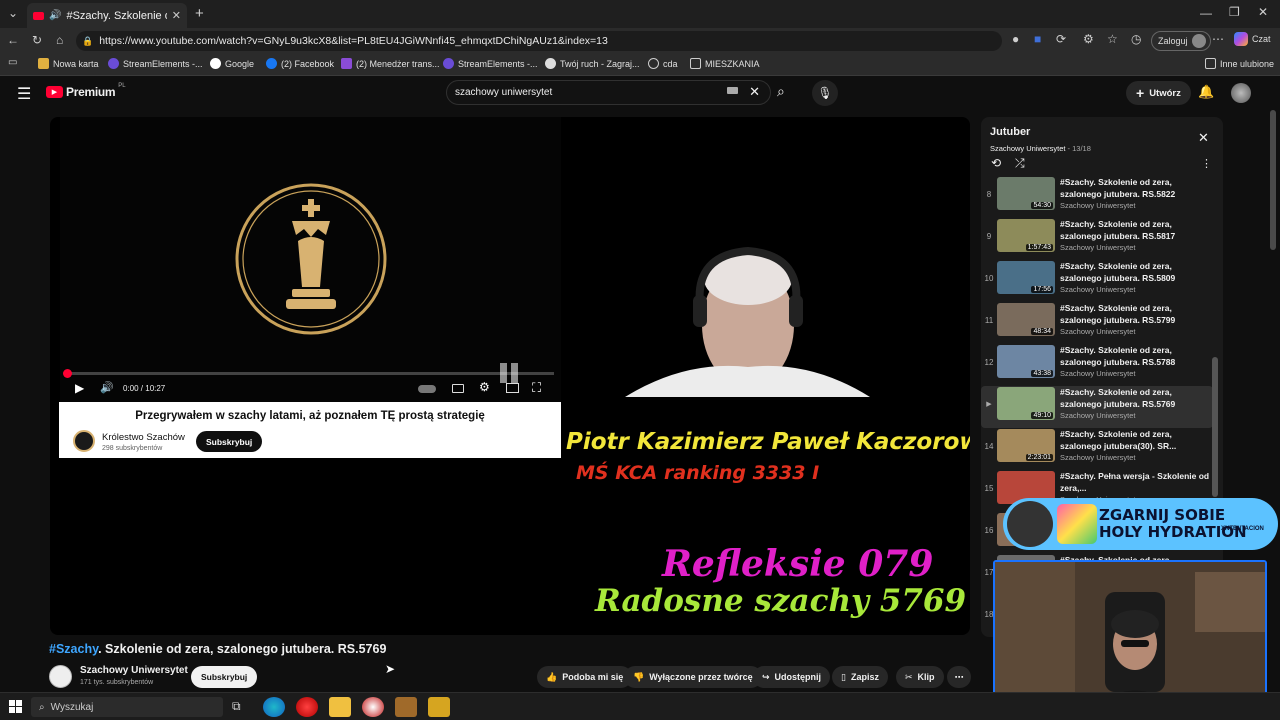  I want to click on file-explorer-icon, so click(340, 707).